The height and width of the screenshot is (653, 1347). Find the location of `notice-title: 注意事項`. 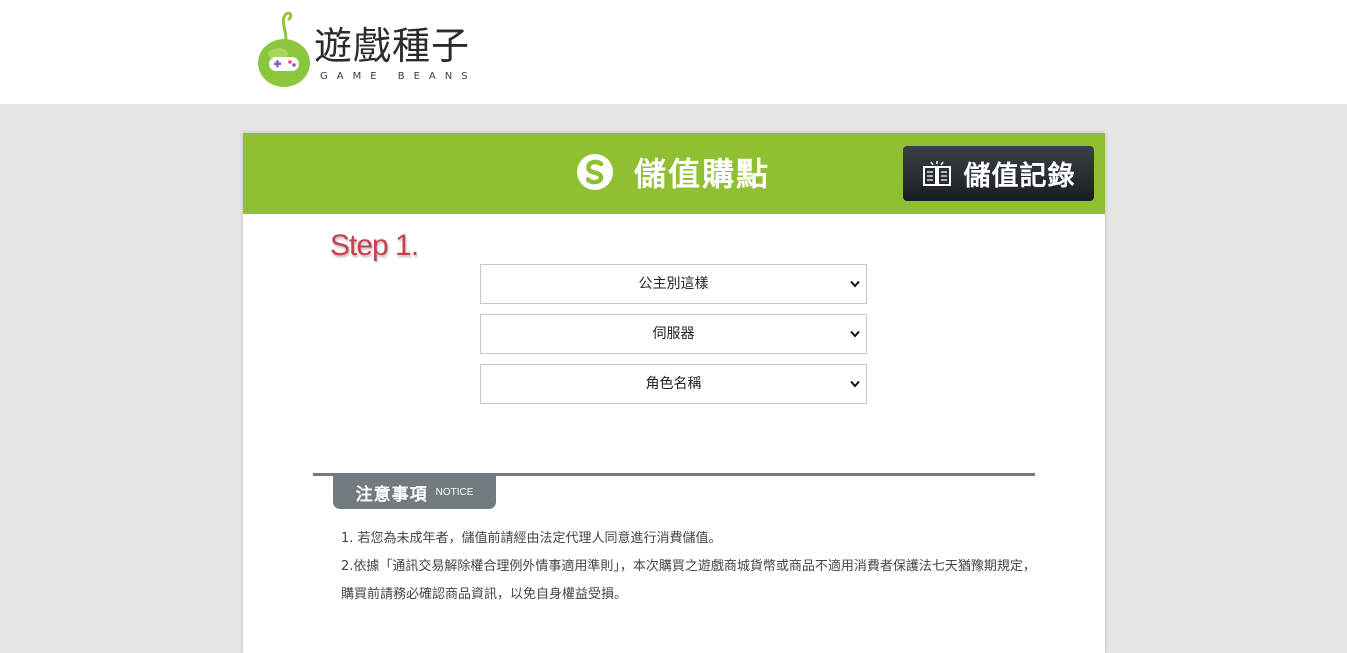

notice-title: 注意事項 is located at coordinates (391, 495).